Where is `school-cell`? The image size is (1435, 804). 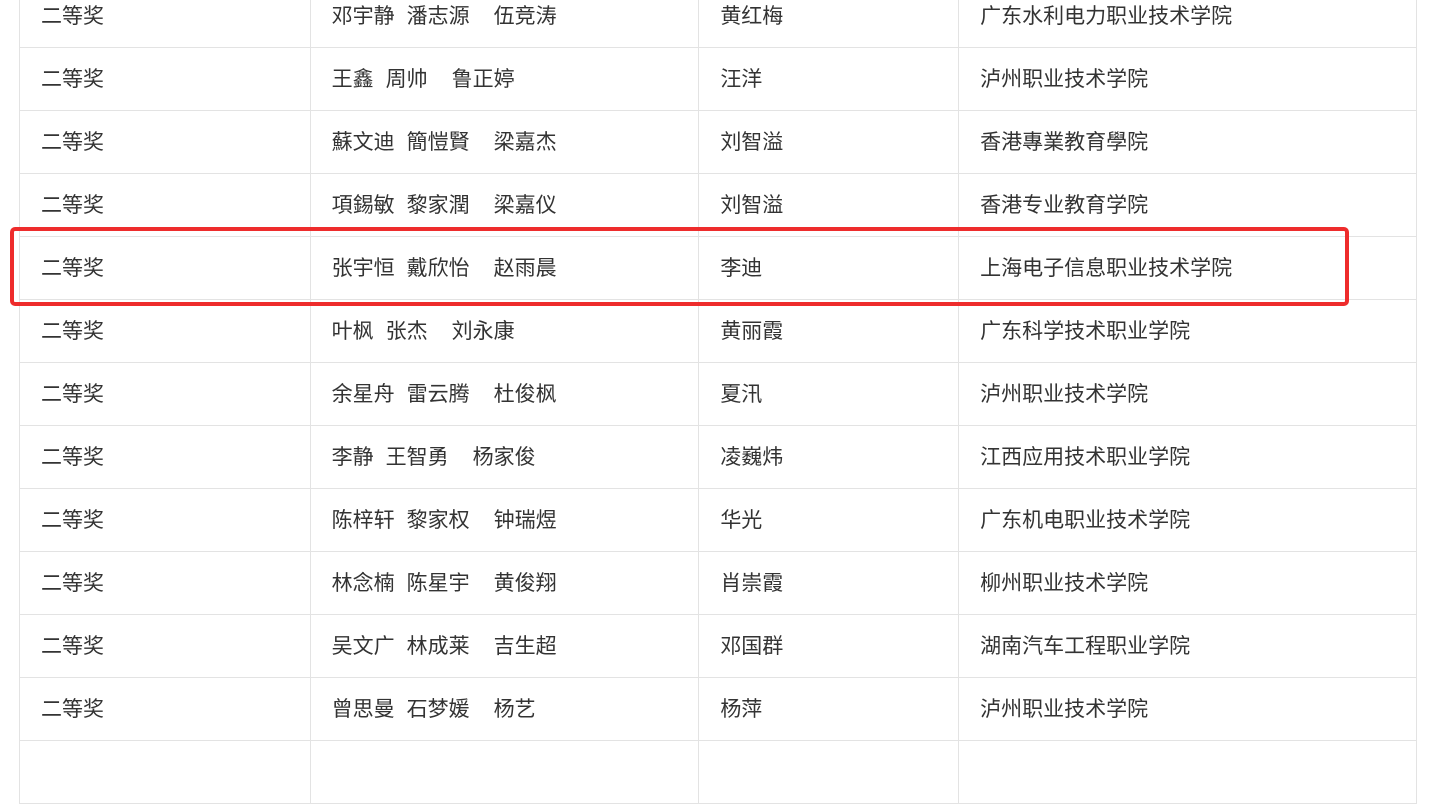
school-cell is located at coordinates (1187, 772).